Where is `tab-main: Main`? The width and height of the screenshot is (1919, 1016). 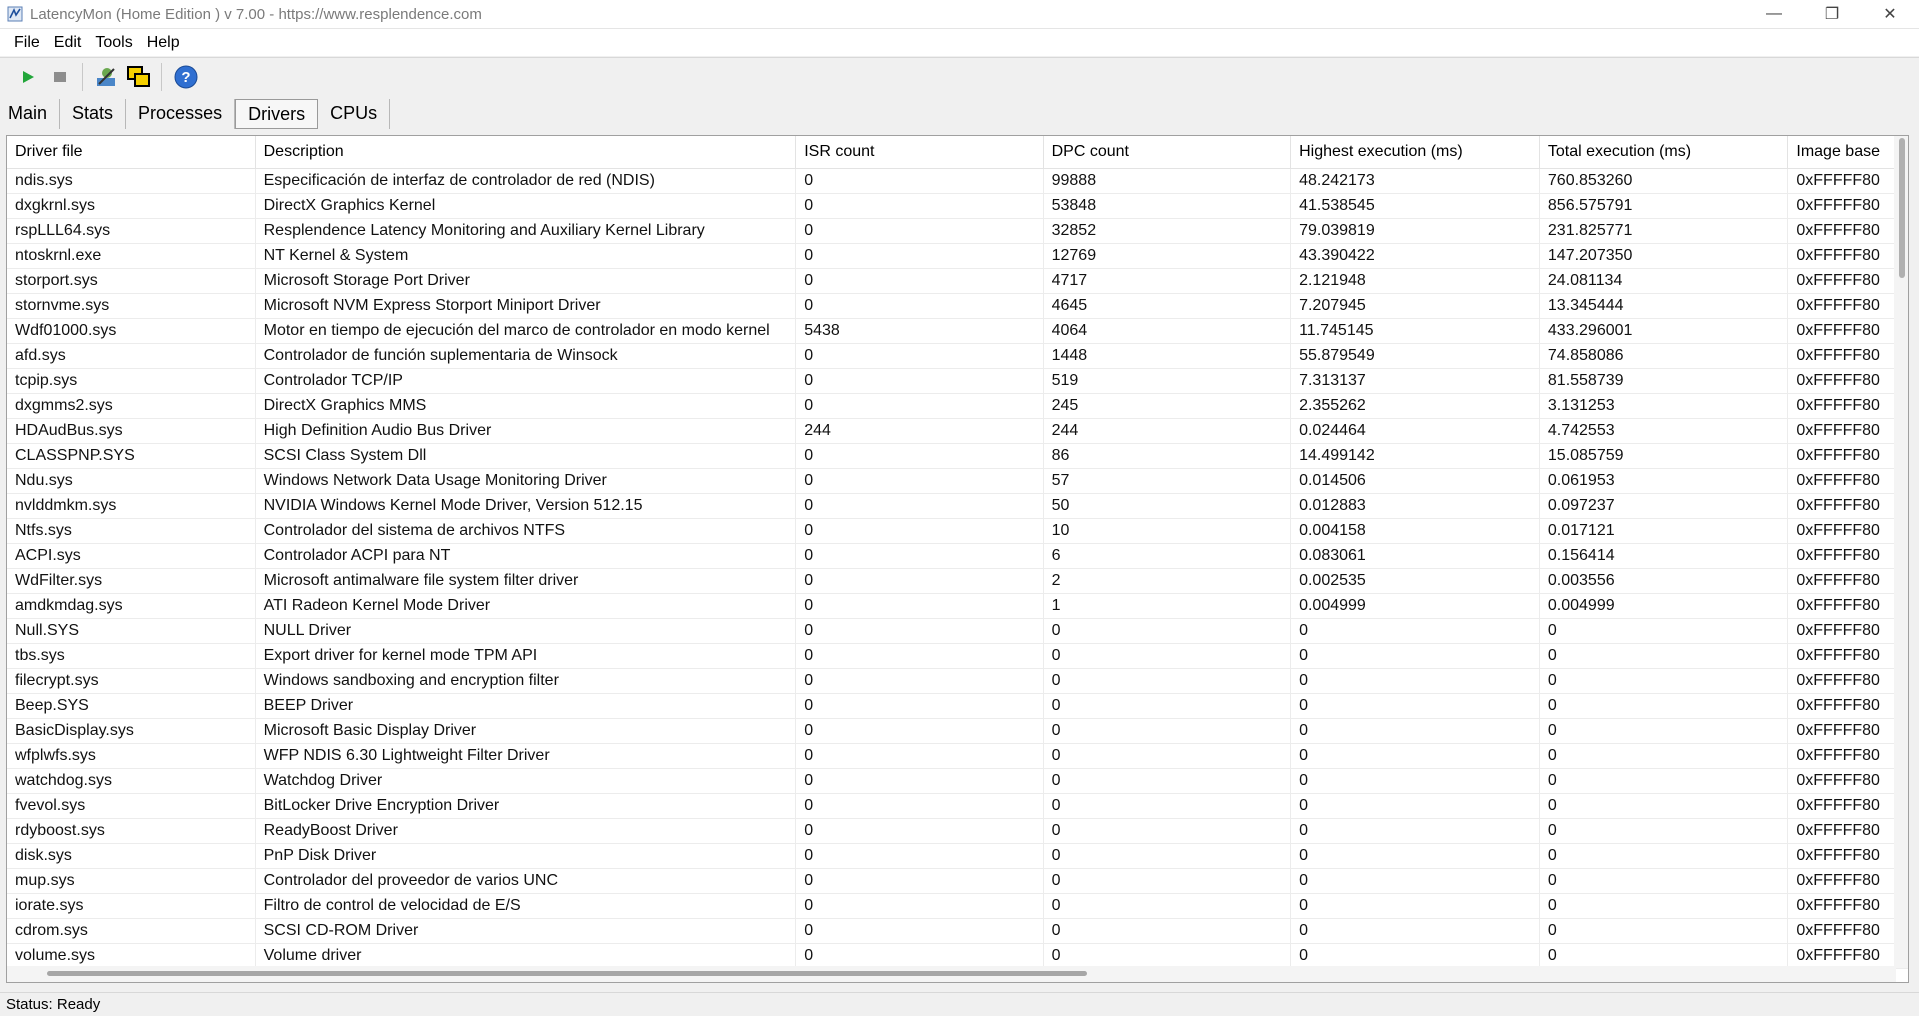 tab-main: Main is located at coordinates (30, 114).